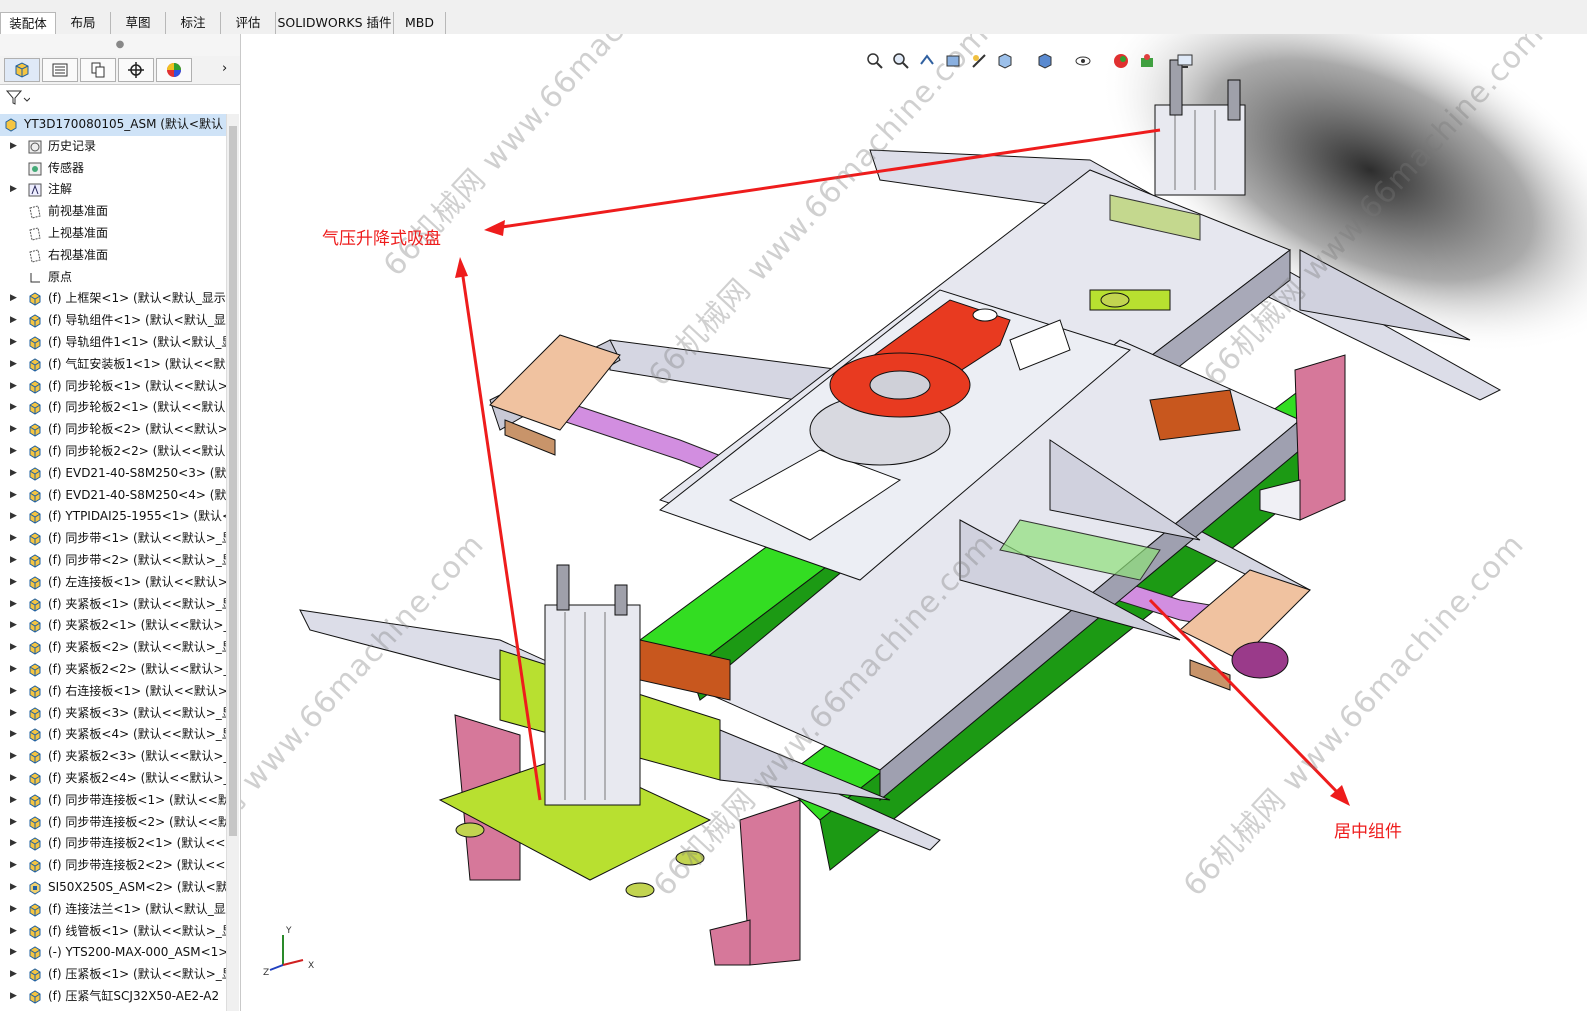 Image resolution: width=1587 pixels, height=1011 pixels. Describe the element at coordinates (1083, 61) in the screenshot. I see `hide-show-icon` at that location.